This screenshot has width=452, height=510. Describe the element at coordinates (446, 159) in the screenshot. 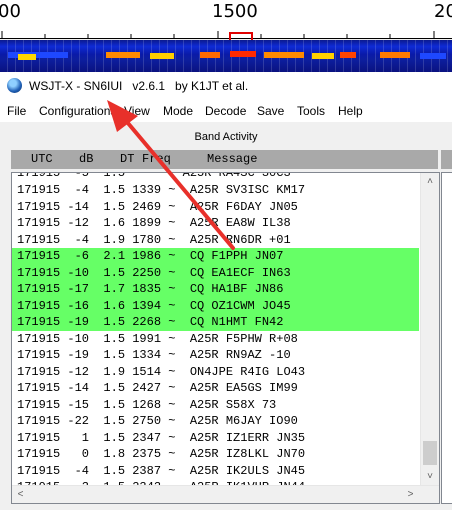

I see `rx-frequency-header` at that location.